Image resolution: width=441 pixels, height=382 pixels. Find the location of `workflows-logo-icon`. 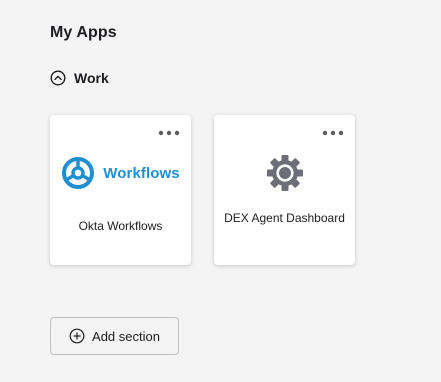

workflows-logo-icon is located at coordinates (78, 173).